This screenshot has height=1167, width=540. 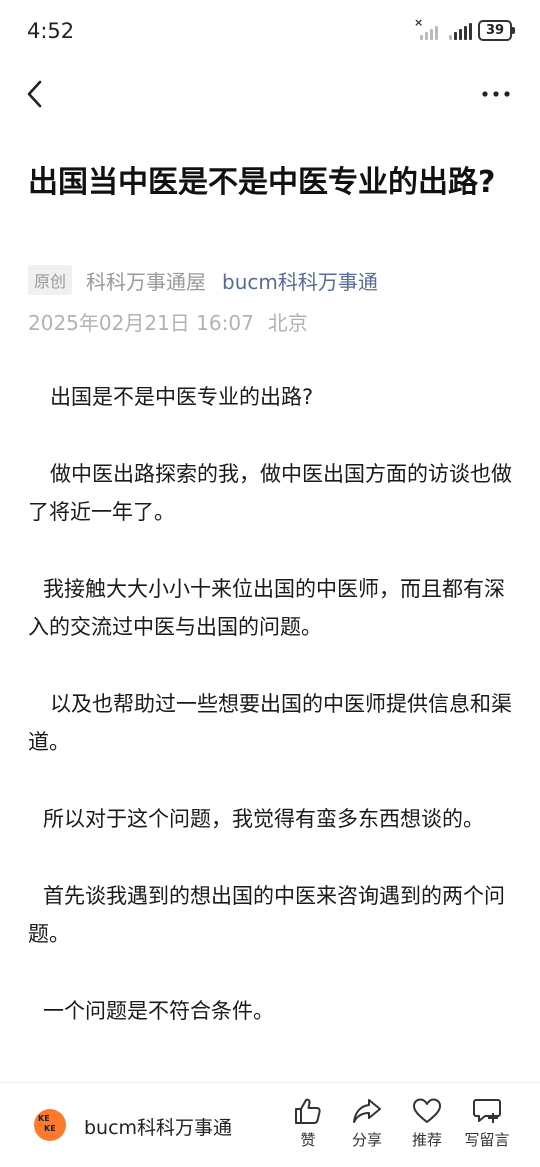 What do you see at coordinates (182, 397) in the screenshot?
I see `paragraph: 出国是不是中医专业的出路?` at bounding box center [182, 397].